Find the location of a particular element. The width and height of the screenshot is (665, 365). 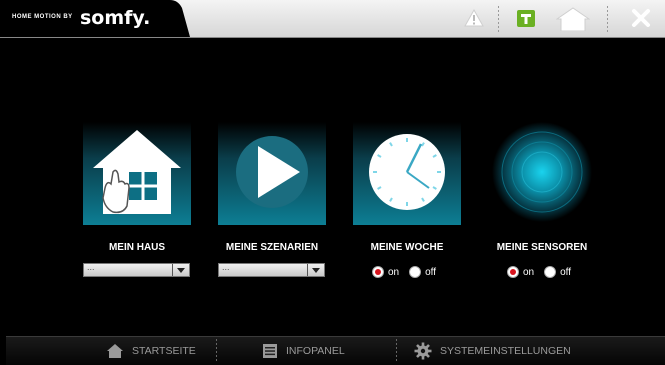

nav-systemeinstellungen: SYSTEMEINSTELLUNGEN is located at coordinates (492, 351).